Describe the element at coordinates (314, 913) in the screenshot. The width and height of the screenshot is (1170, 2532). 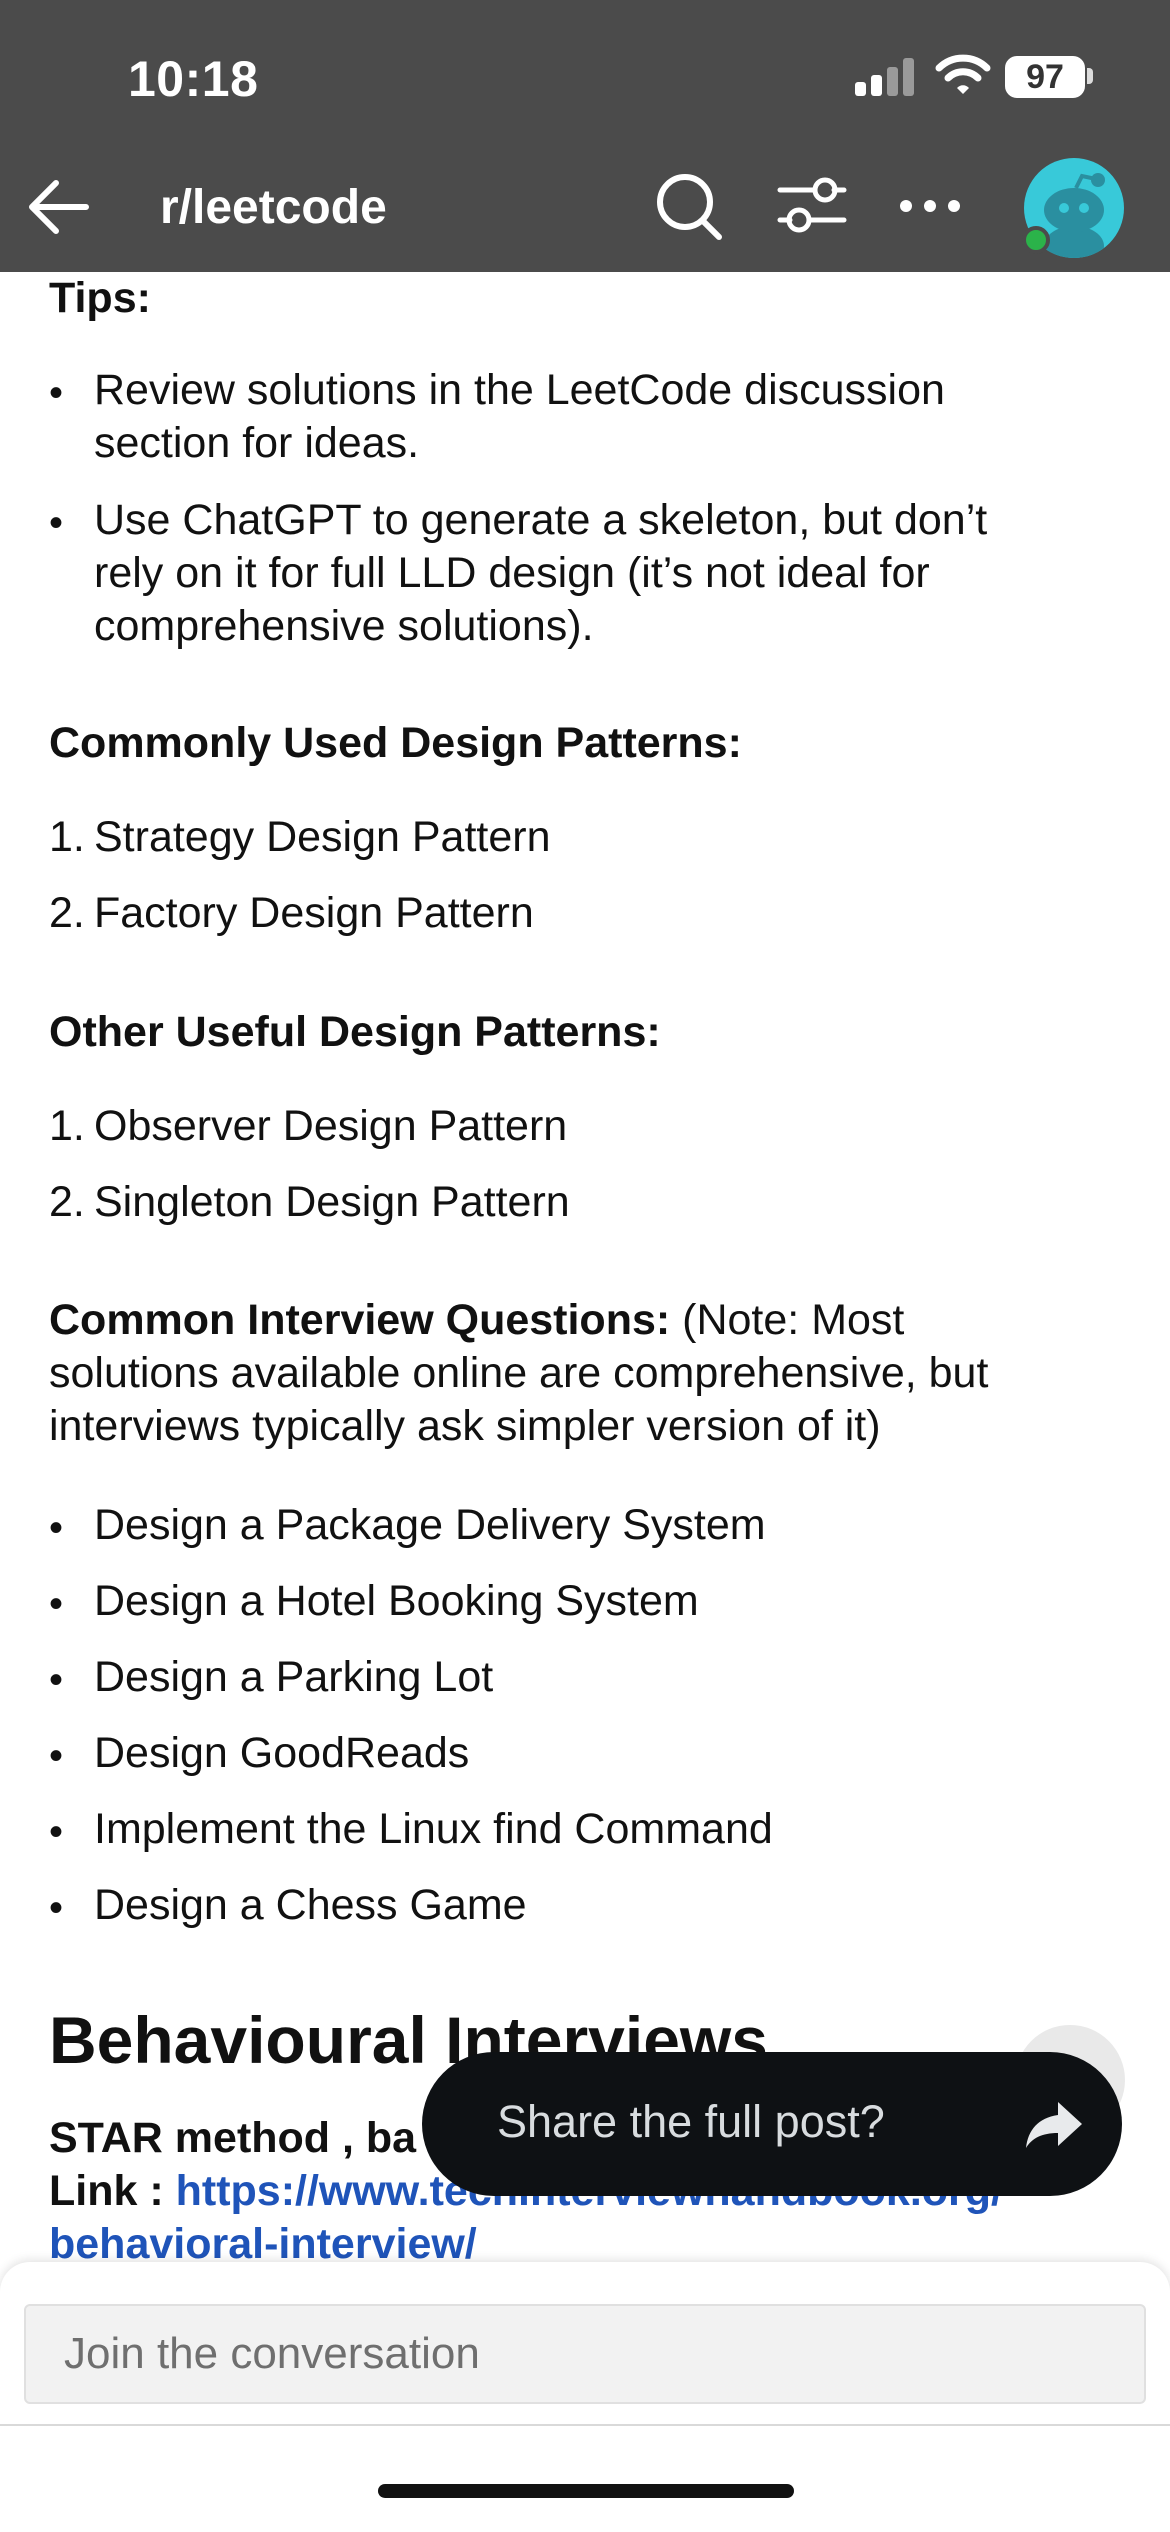
I see `pattern-item: Factory Design Pattern` at that location.